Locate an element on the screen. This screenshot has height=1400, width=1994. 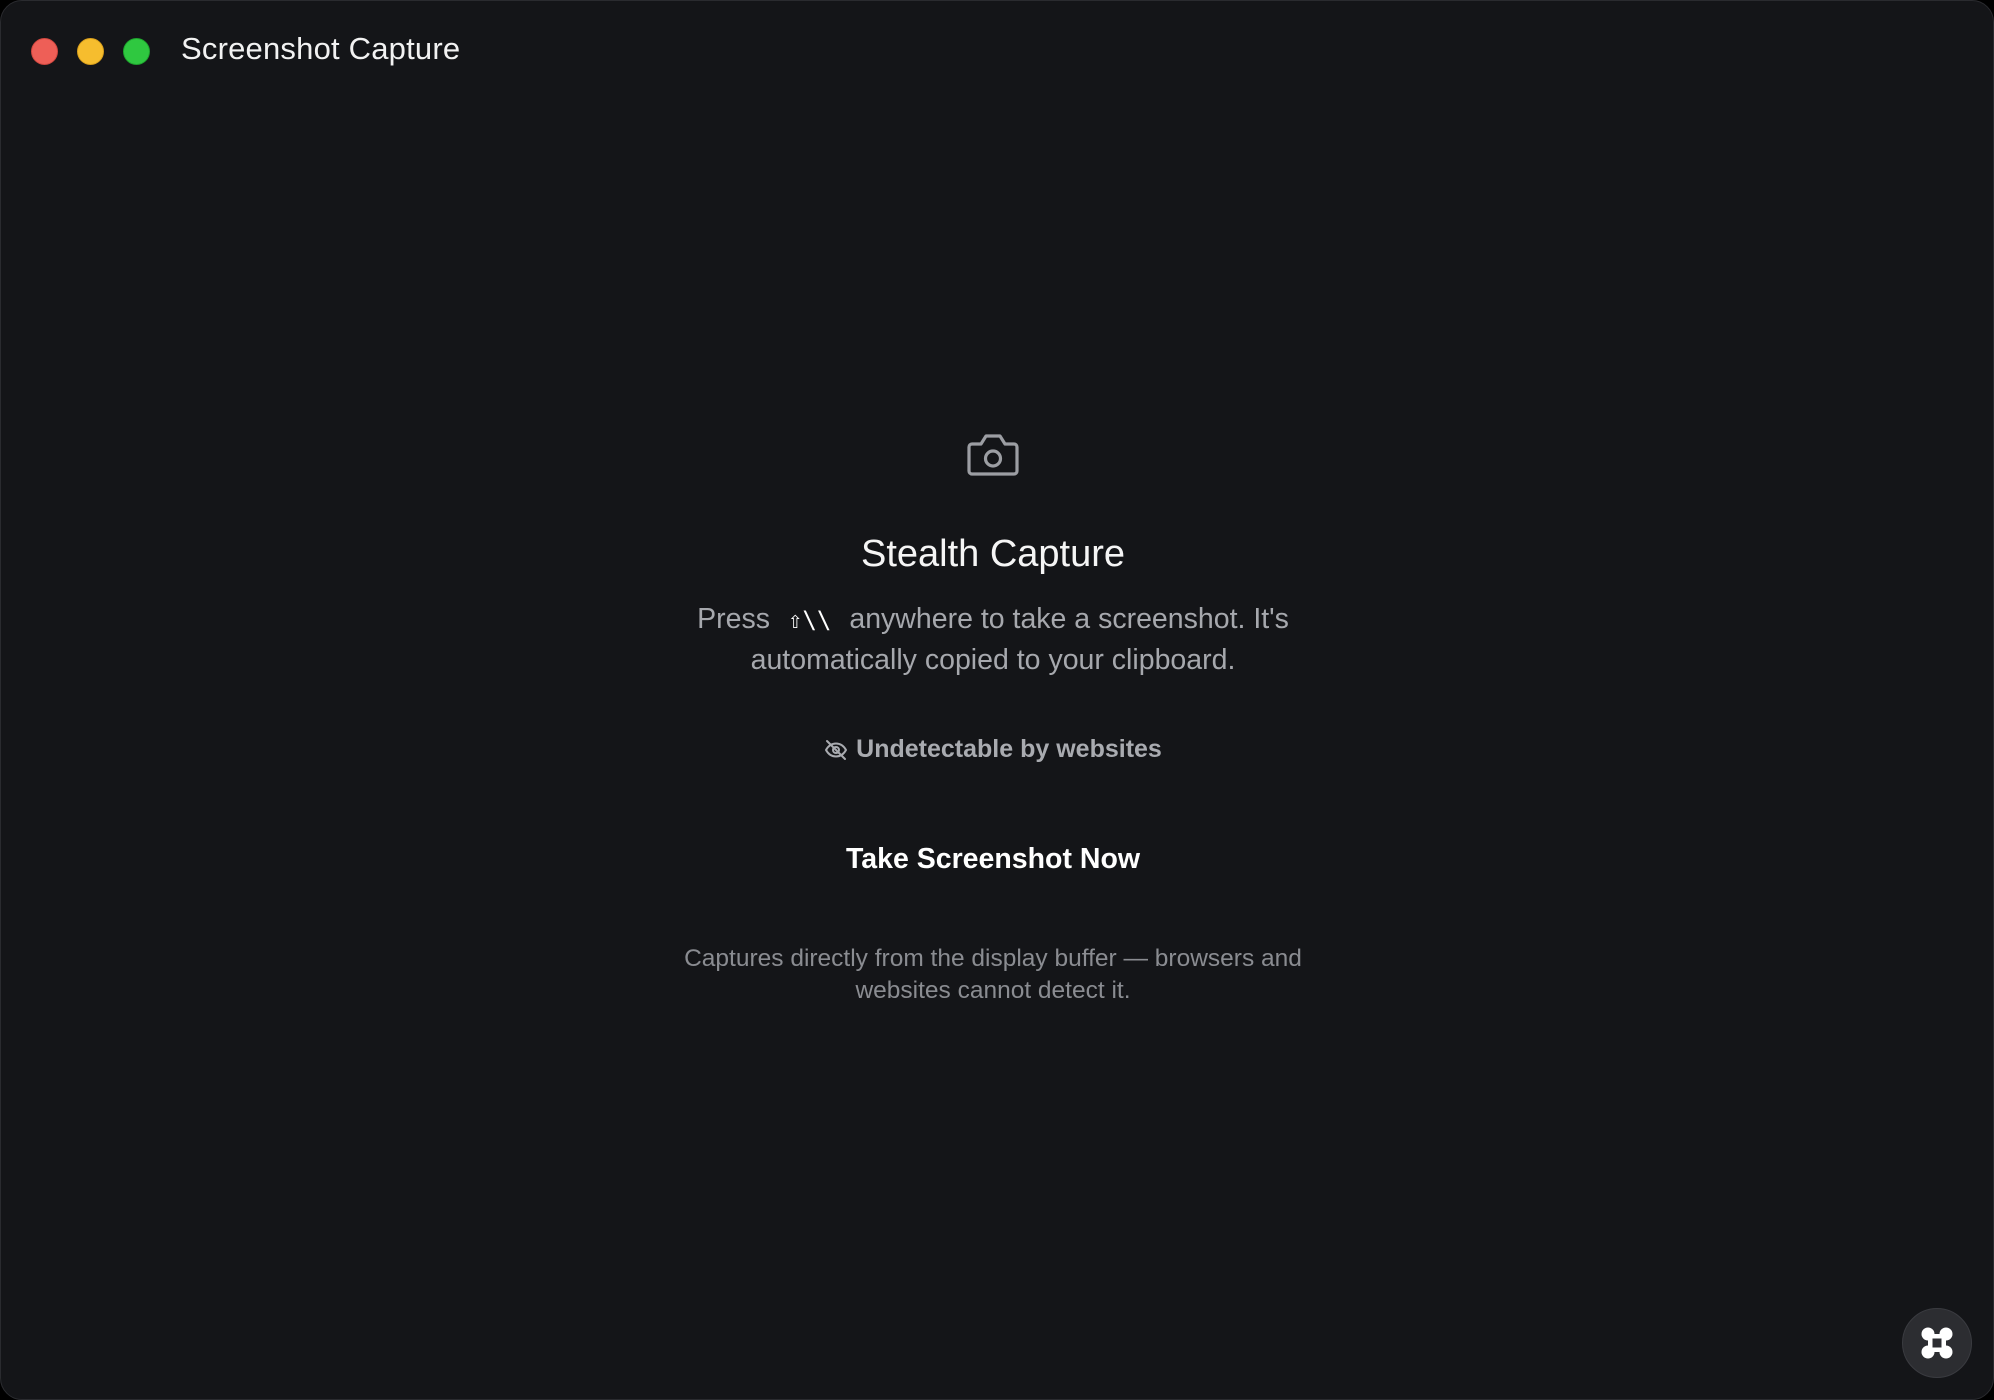
undetectable-badge: Undetectable by websites is located at coordinates (993, 749).